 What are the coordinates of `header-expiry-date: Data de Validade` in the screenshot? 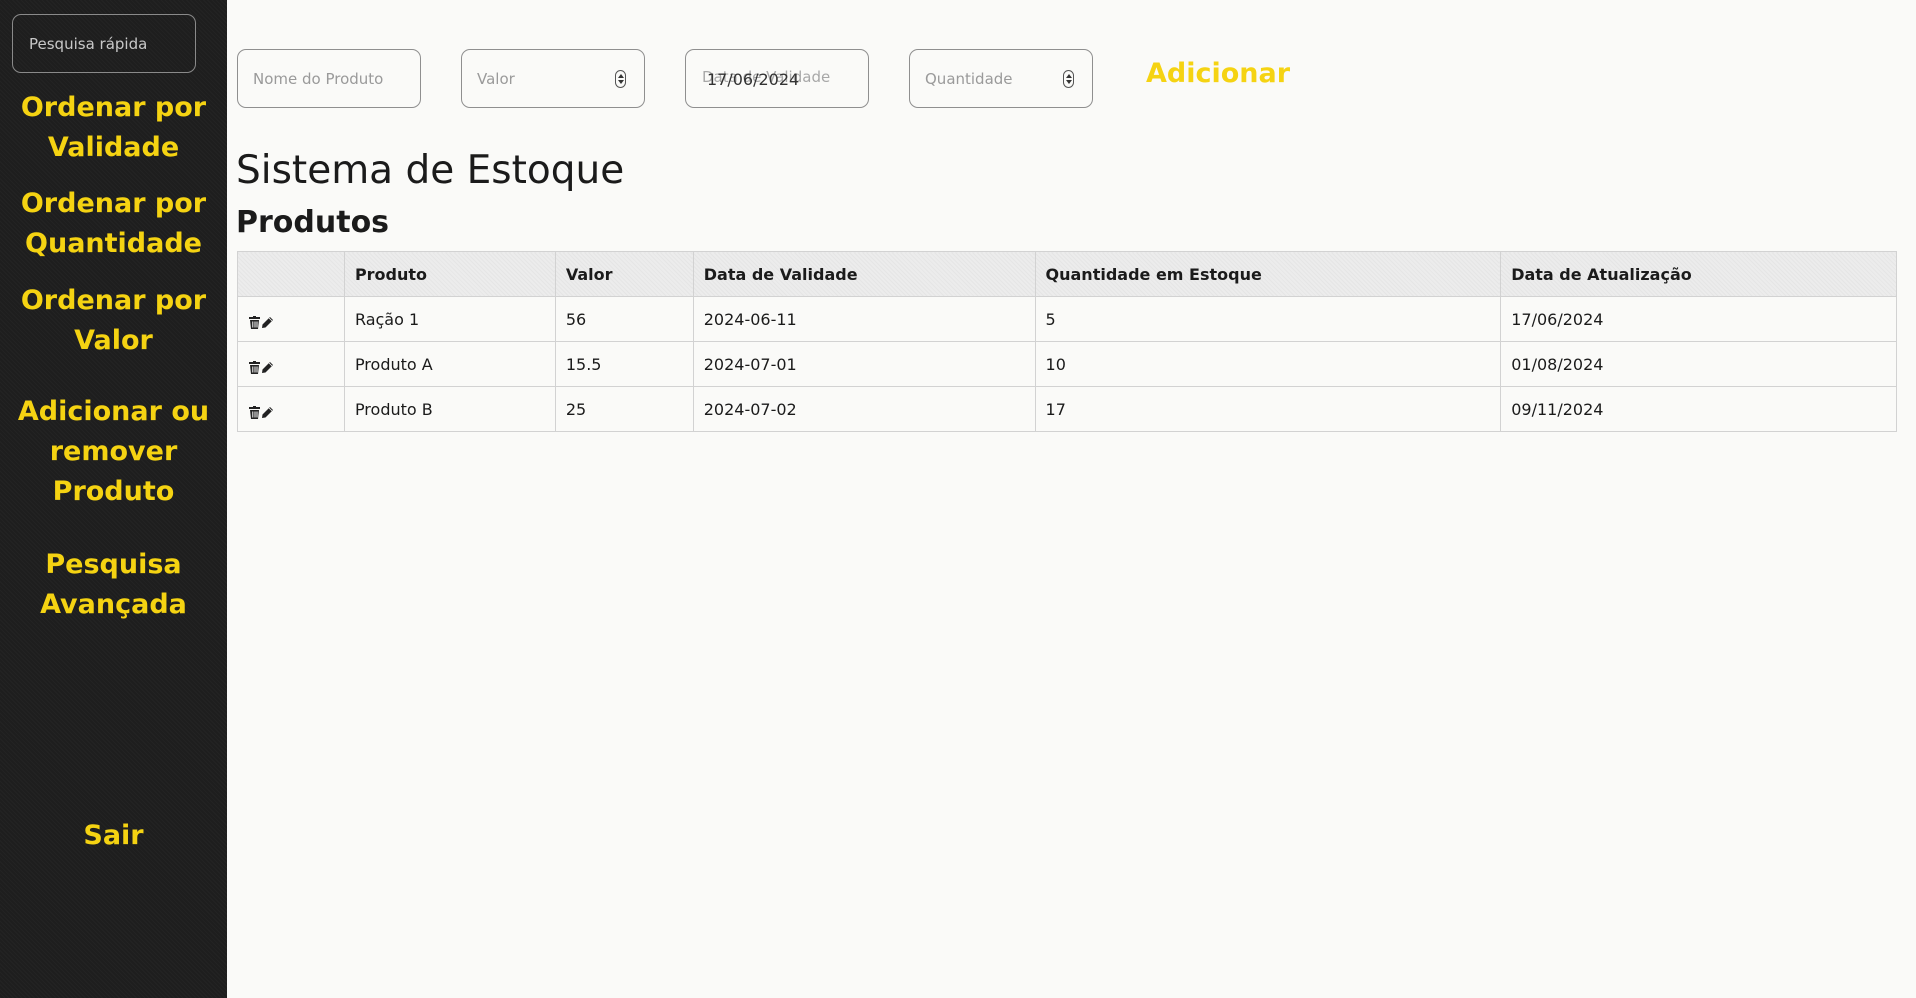 It's located at (864, 274).